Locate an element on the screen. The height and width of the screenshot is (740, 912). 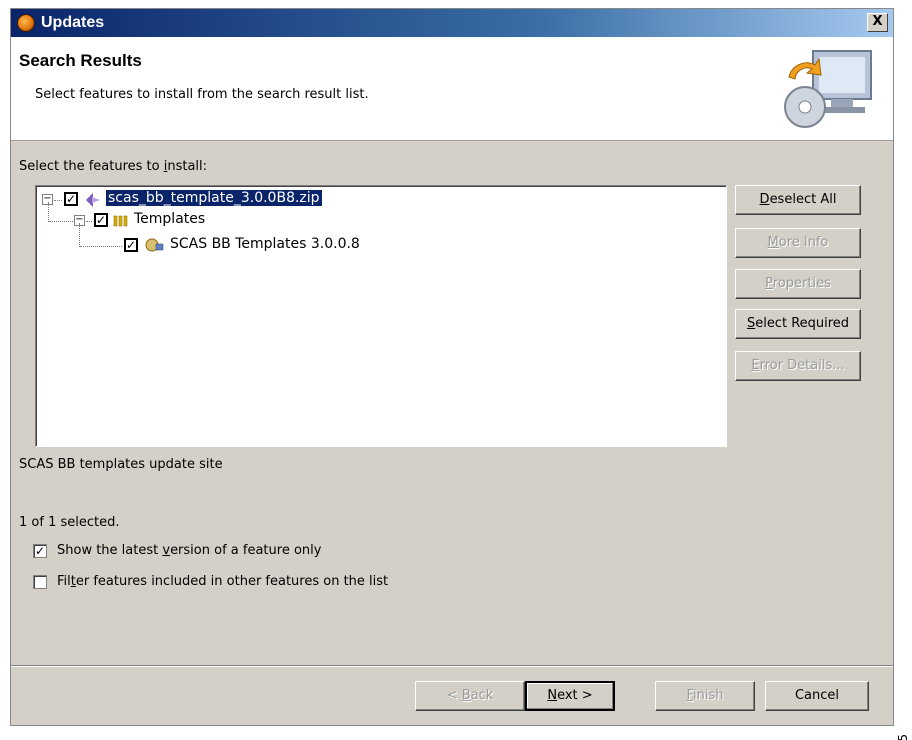
footer-separator is located at coordinates (452, 666).